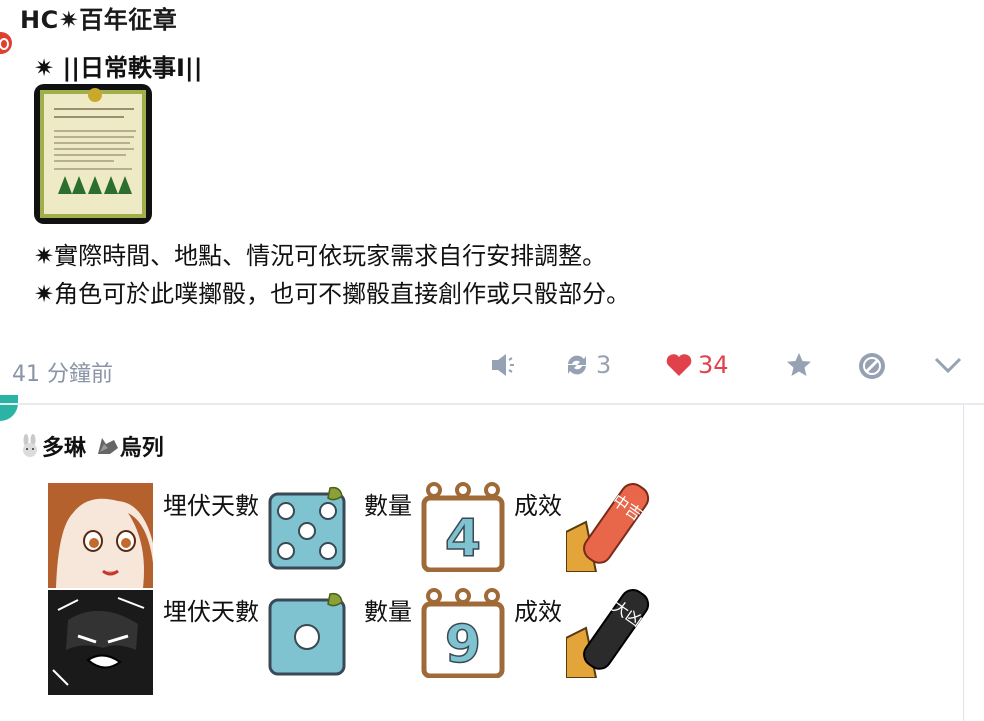  Describe the element at coordinates (679, 365) in the screenshot. I see `heart-icon` at that location.